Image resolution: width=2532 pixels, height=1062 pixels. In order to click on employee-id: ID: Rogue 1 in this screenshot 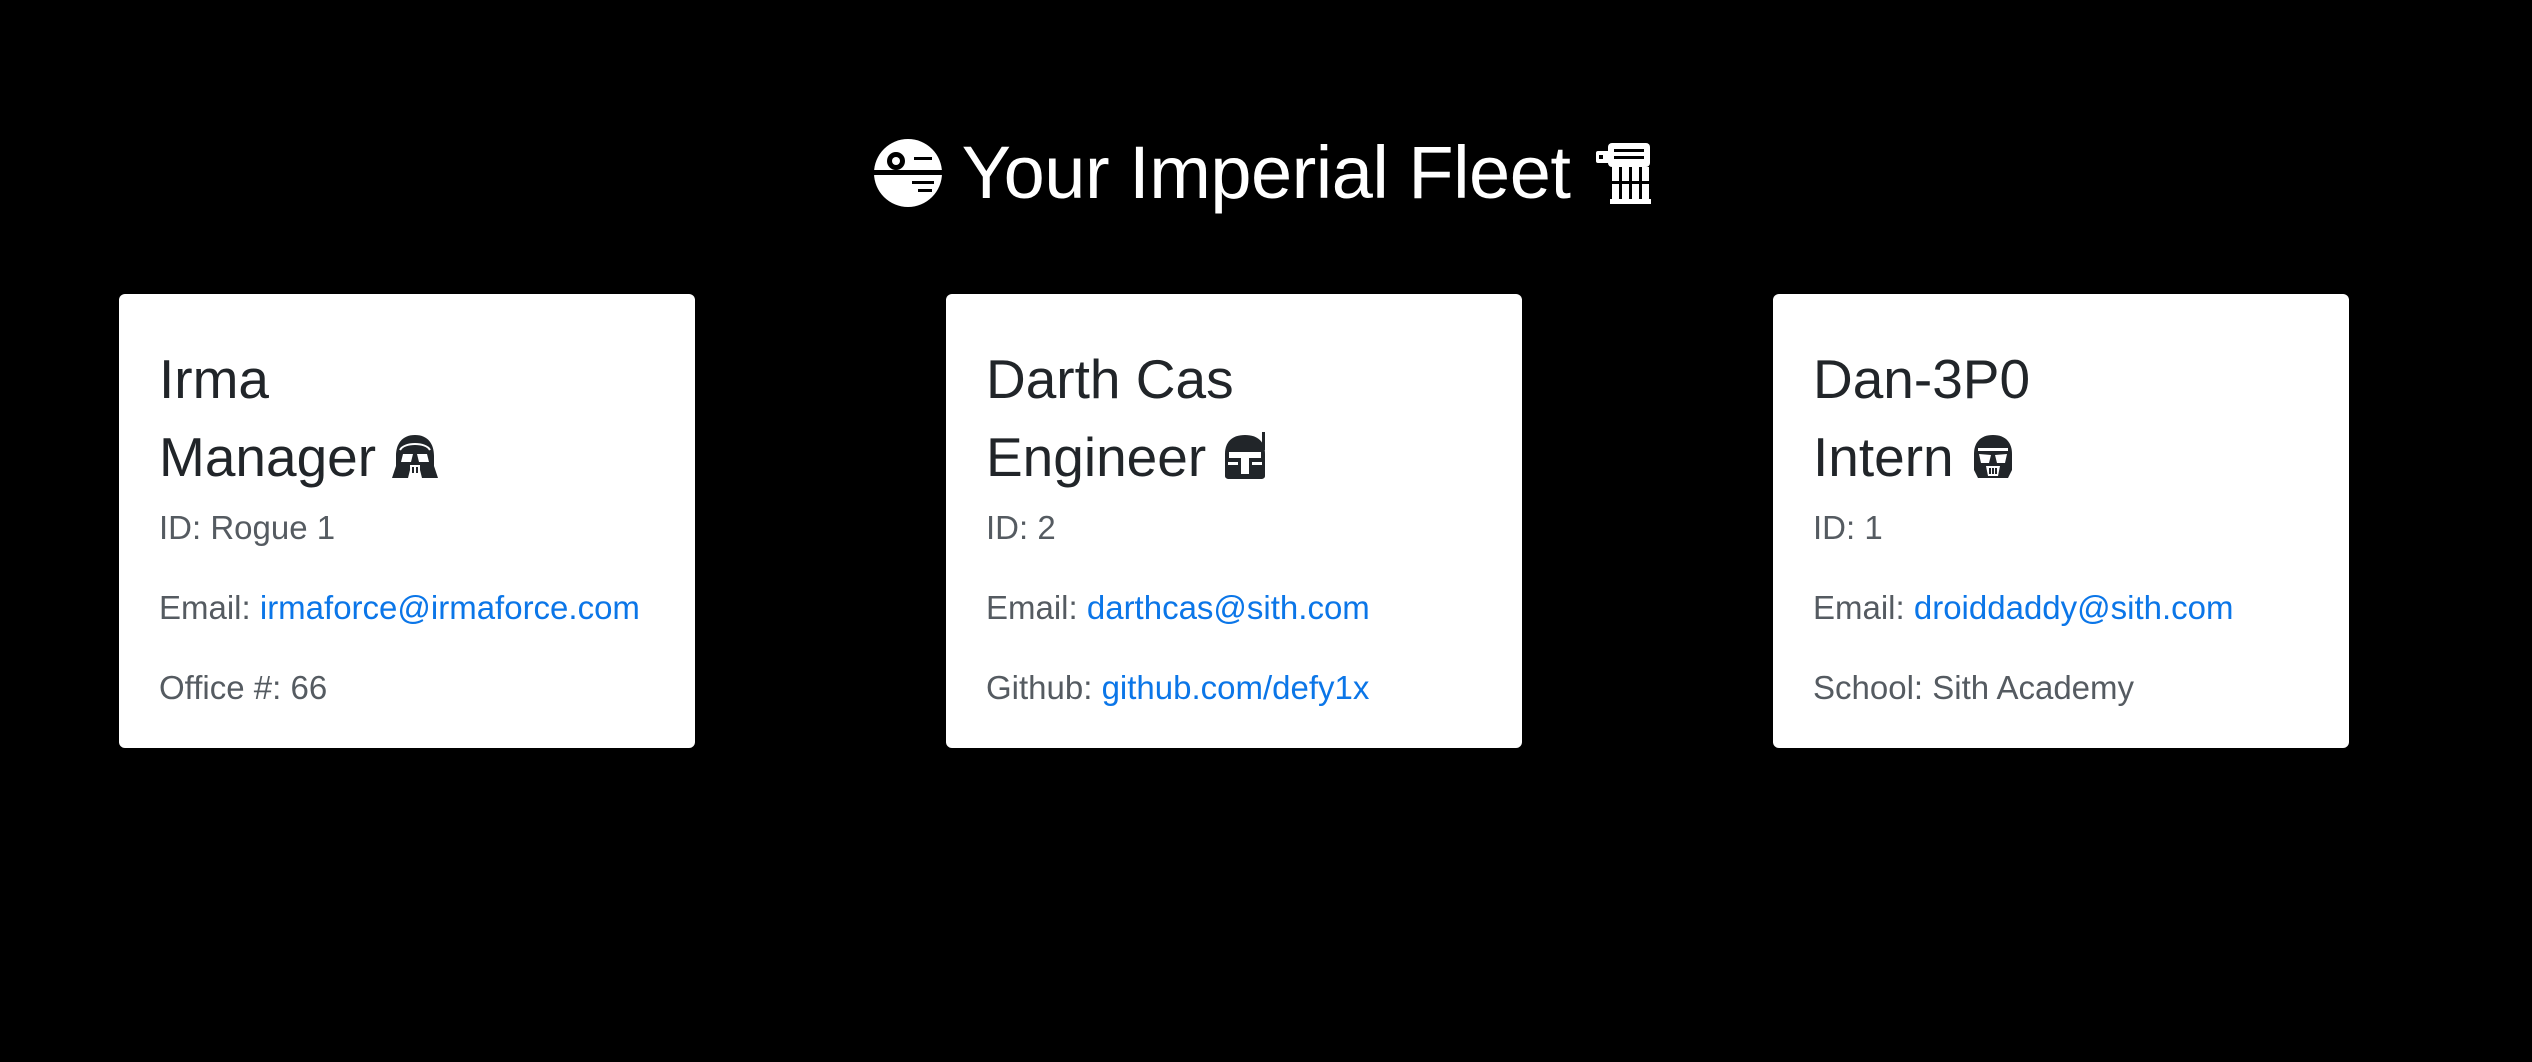, I will do `click(407, 528)`.